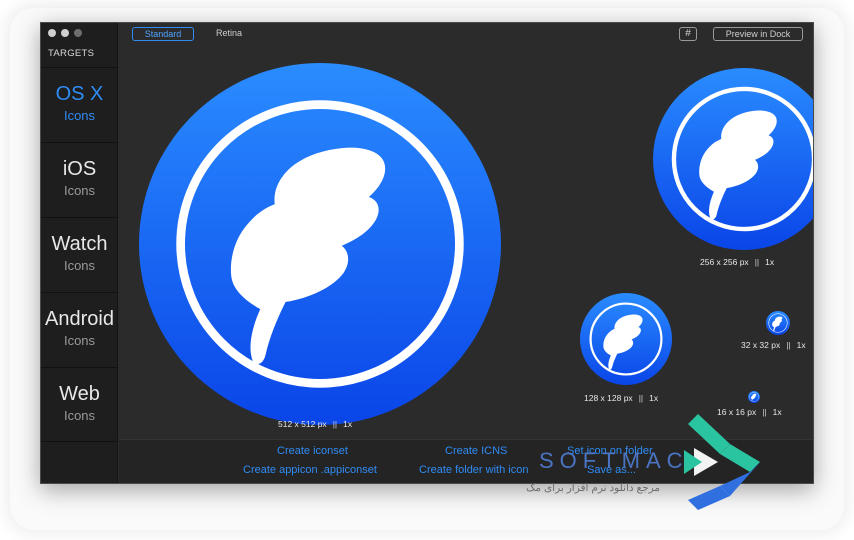 This screenshot has height=540, width=854. What do you see at coordinates (52, 33) in the screenshot?
I see `close-window-button` at bounding box center [52, 33].